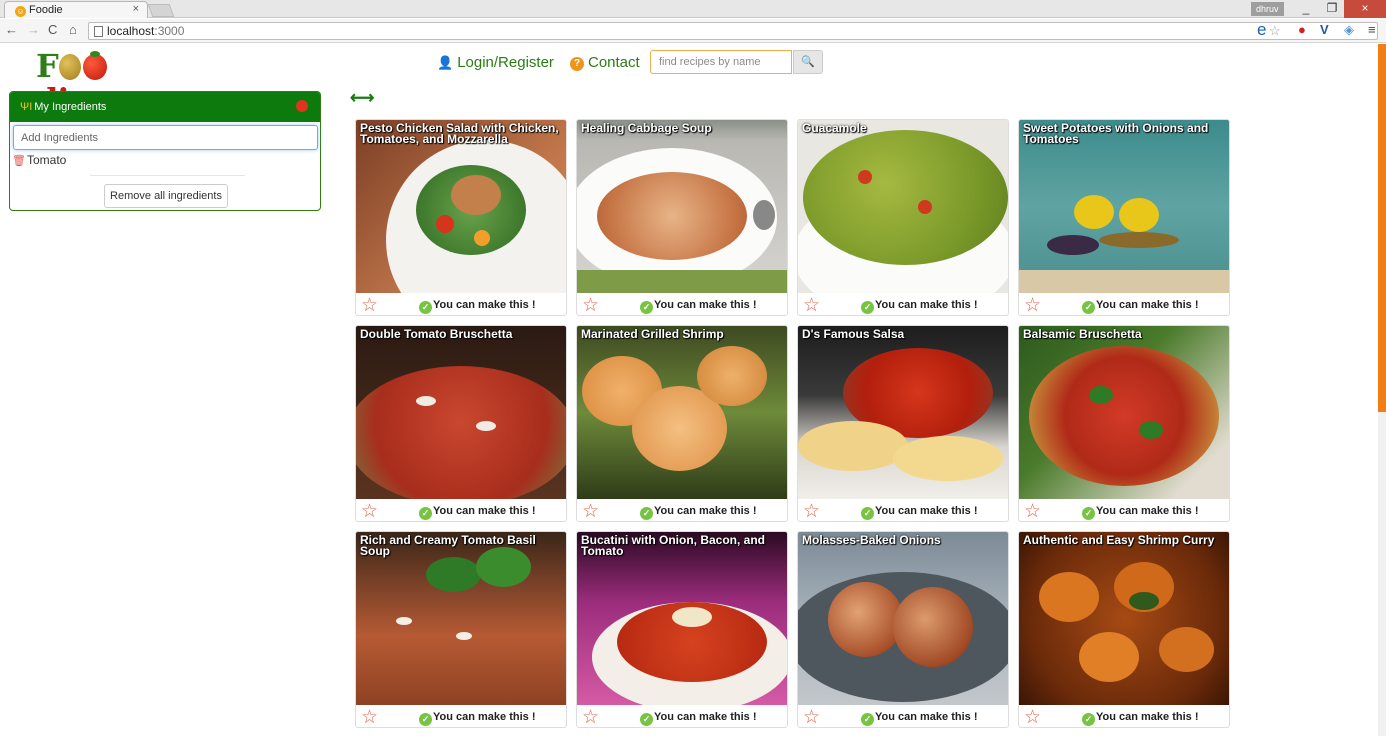 The image size is (1386, 736). What do you see at coordinates (461, 545) in the screenshot?
I see `recipe-title: Rich and Creamy Tomato Basil Soup` at bounding box center [461, 545].